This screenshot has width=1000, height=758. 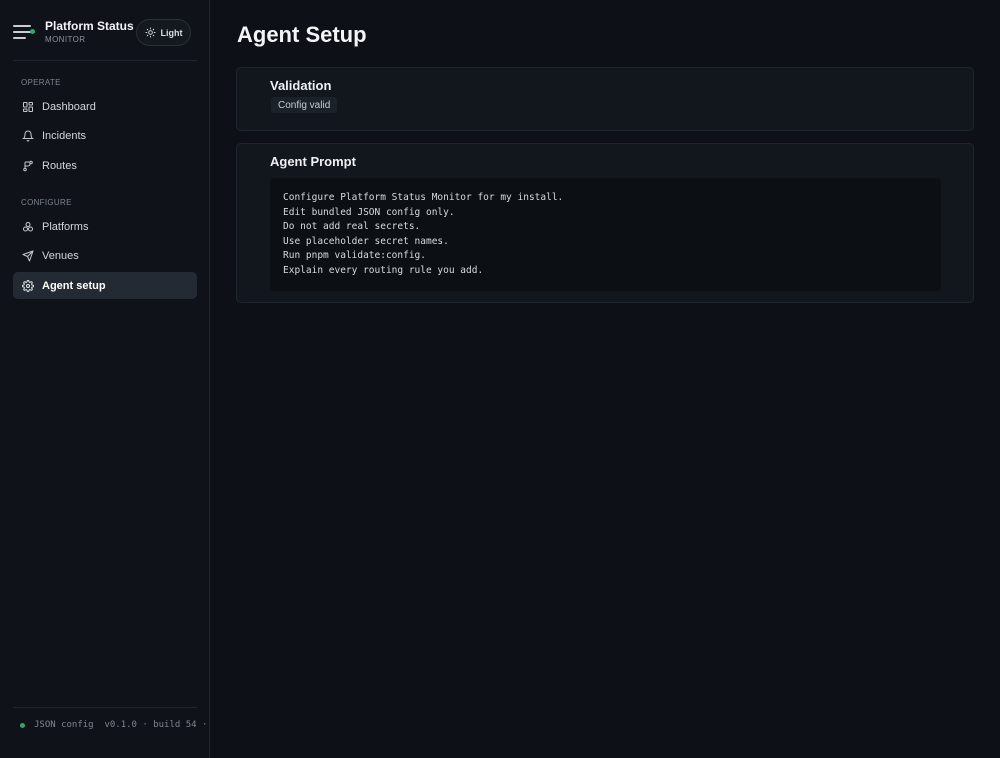 I want to click on sidebar-item-label: Incidents, so click(x=64, y=135).